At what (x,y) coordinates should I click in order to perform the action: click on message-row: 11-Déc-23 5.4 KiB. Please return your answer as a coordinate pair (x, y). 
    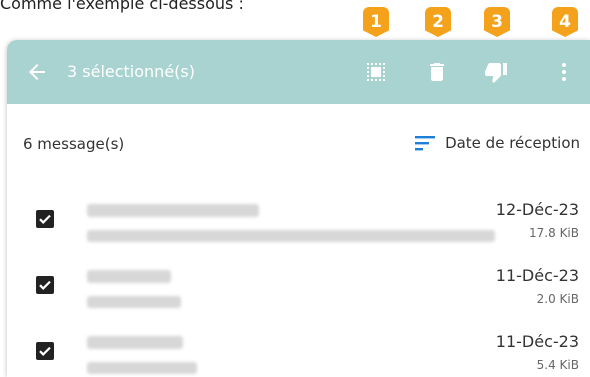
    Looking at the image, I should click on (298, 349).